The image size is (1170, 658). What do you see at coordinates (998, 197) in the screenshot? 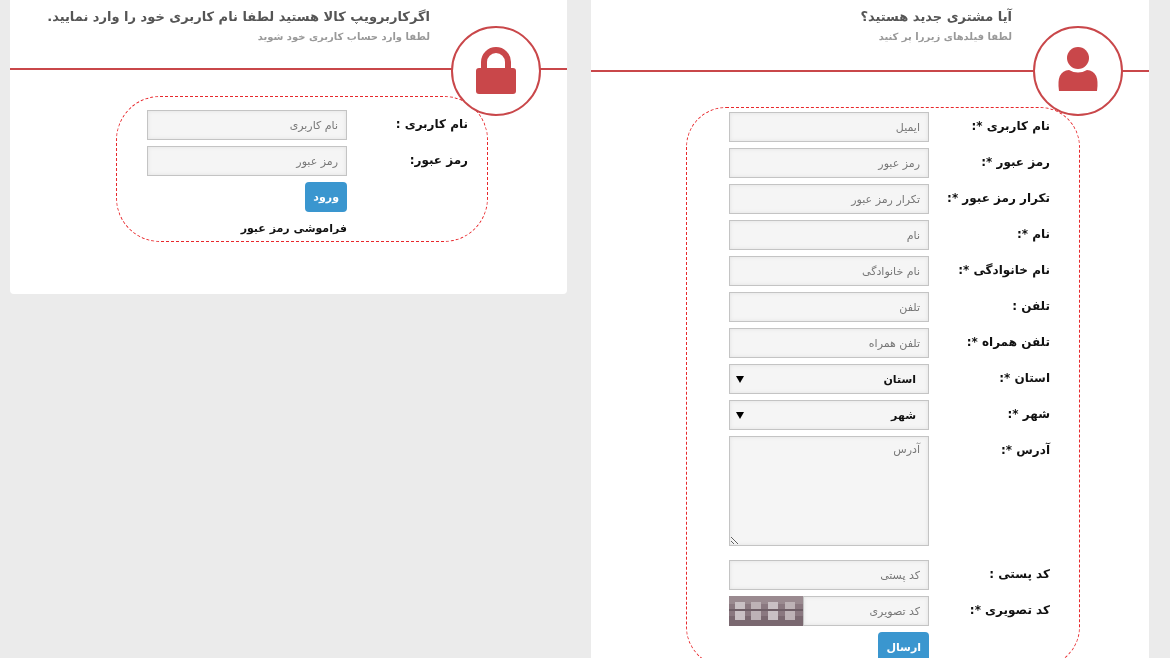
I see `field-label: تکرار رمز عبور *:` at bounding box center [998, 197].